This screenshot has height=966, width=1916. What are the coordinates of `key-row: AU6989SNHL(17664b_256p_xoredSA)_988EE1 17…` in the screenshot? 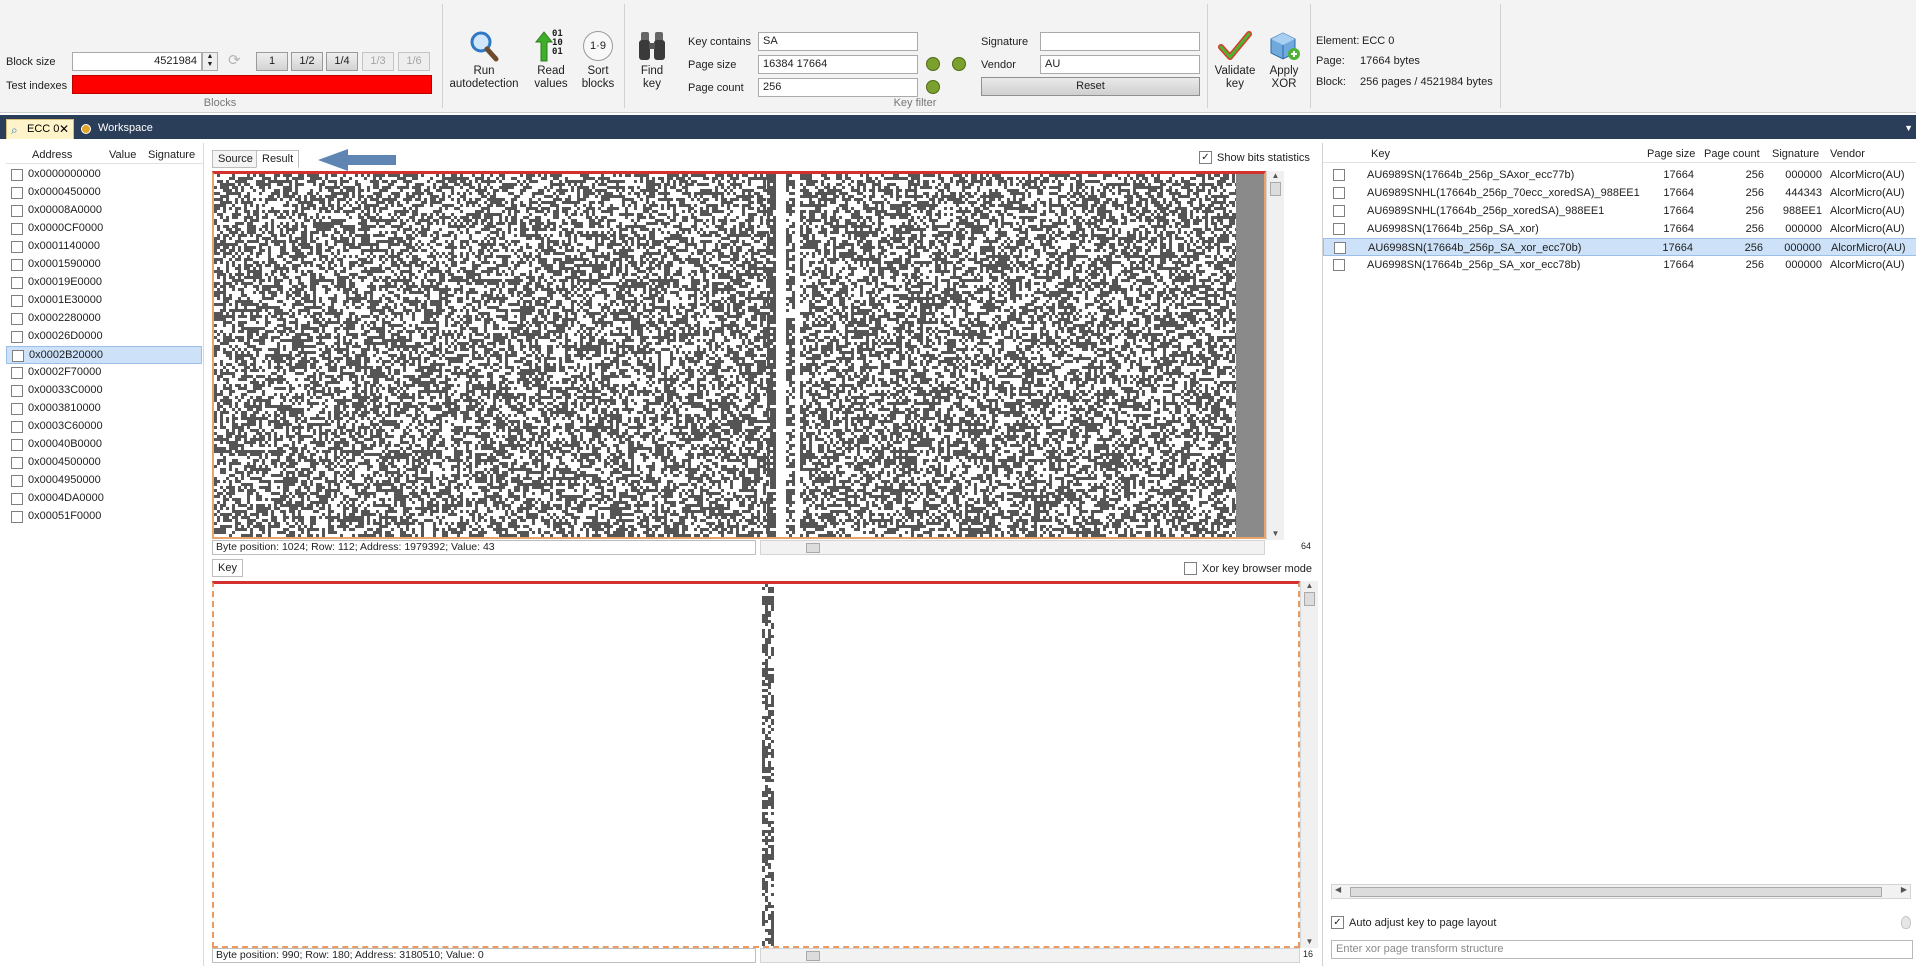 It's located at (1619, 211).